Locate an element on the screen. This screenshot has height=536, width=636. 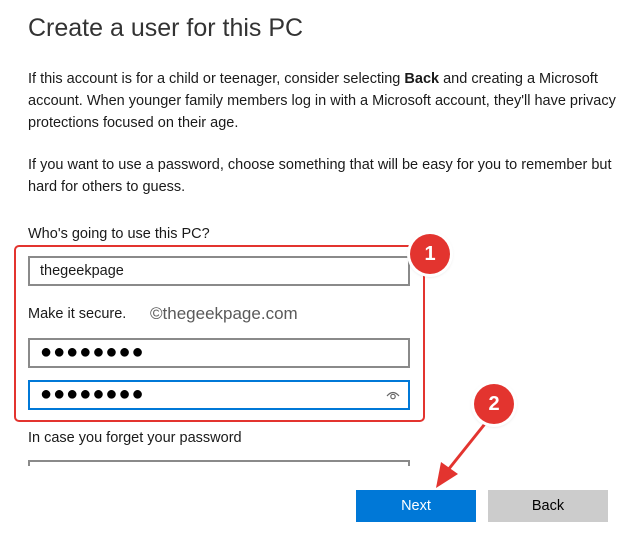
pointer-arrow-icon is located at coordinates (463, 453).